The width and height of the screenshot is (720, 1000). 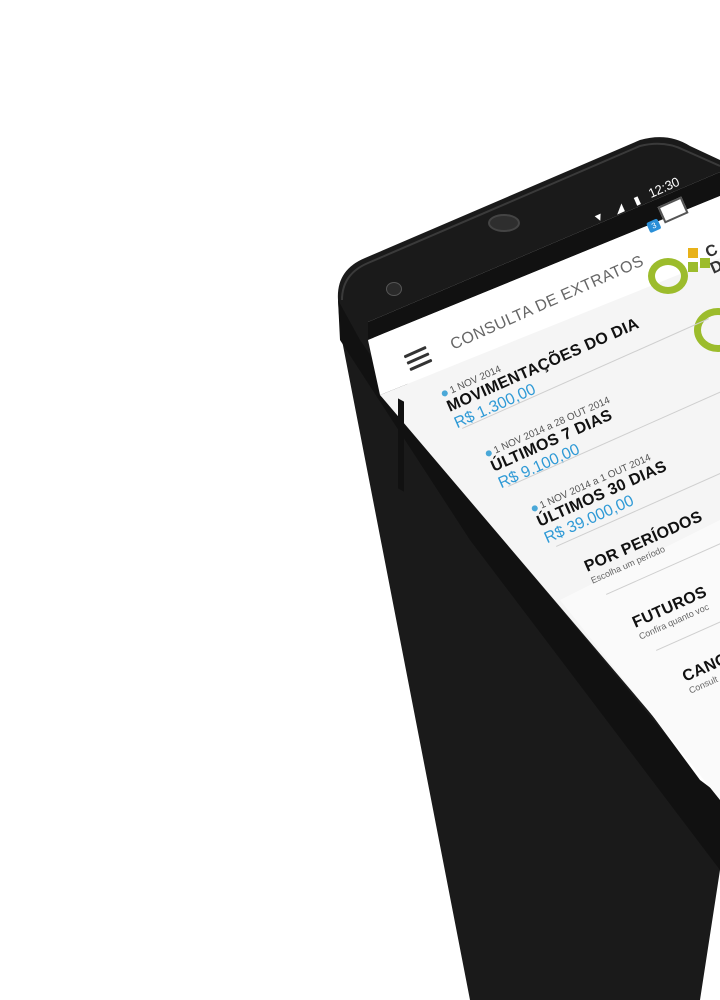 I want to click on mail-badge: 3, so click(x=654, y=226).